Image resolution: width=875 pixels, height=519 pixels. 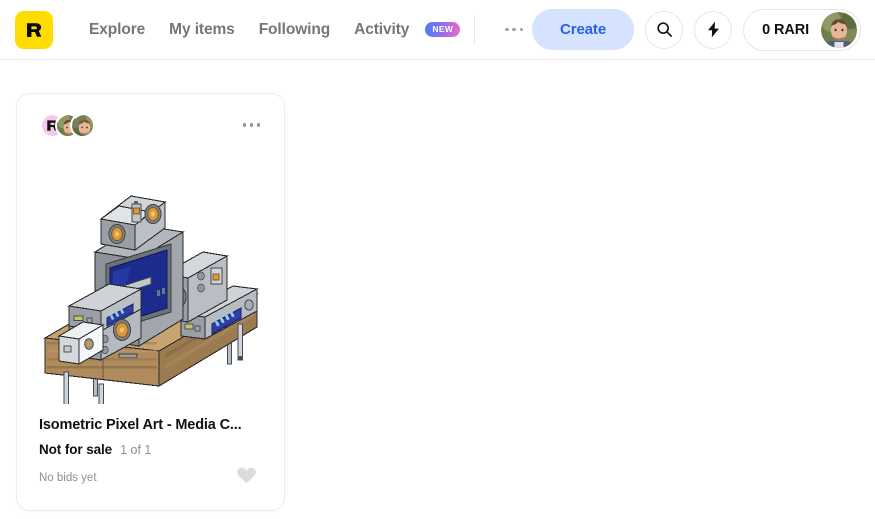 What do you see at coordinates (67, 125) in the screenshot?
I see `creator-avatar-group` at bounding box center [67, 125].